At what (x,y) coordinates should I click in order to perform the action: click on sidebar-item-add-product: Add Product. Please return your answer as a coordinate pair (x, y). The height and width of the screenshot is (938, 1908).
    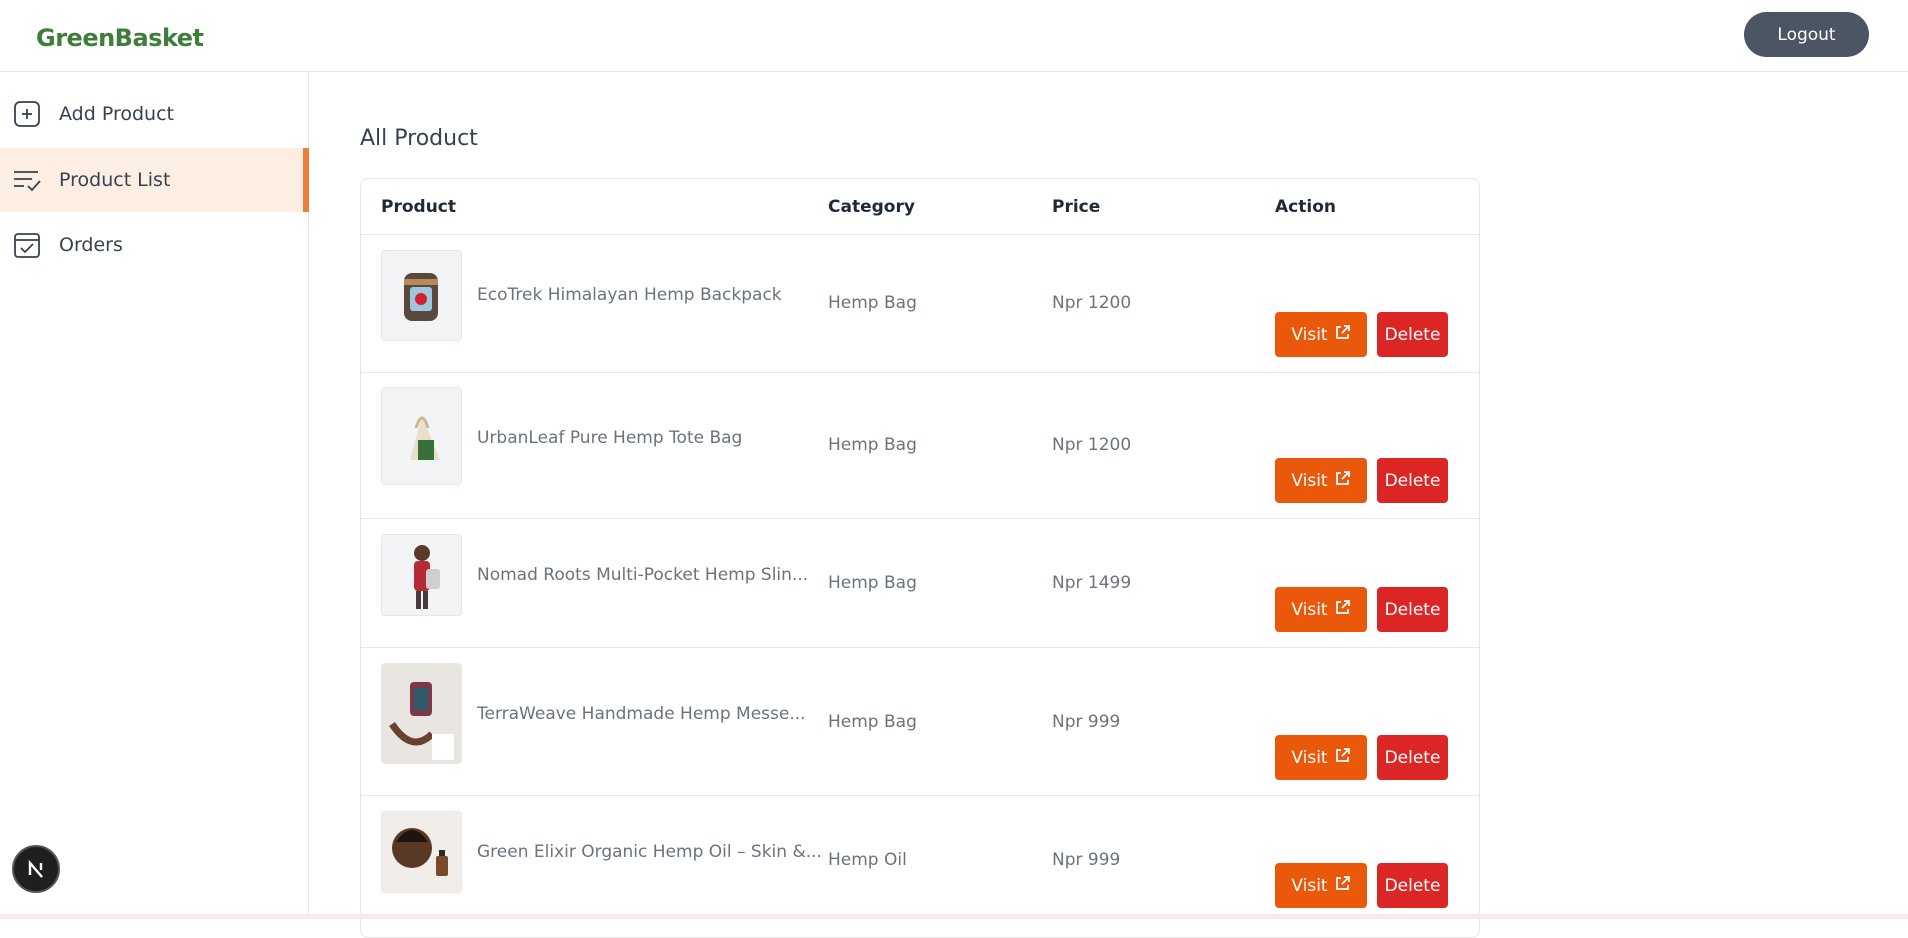
    Looking at the image, I should click on (154, 114).